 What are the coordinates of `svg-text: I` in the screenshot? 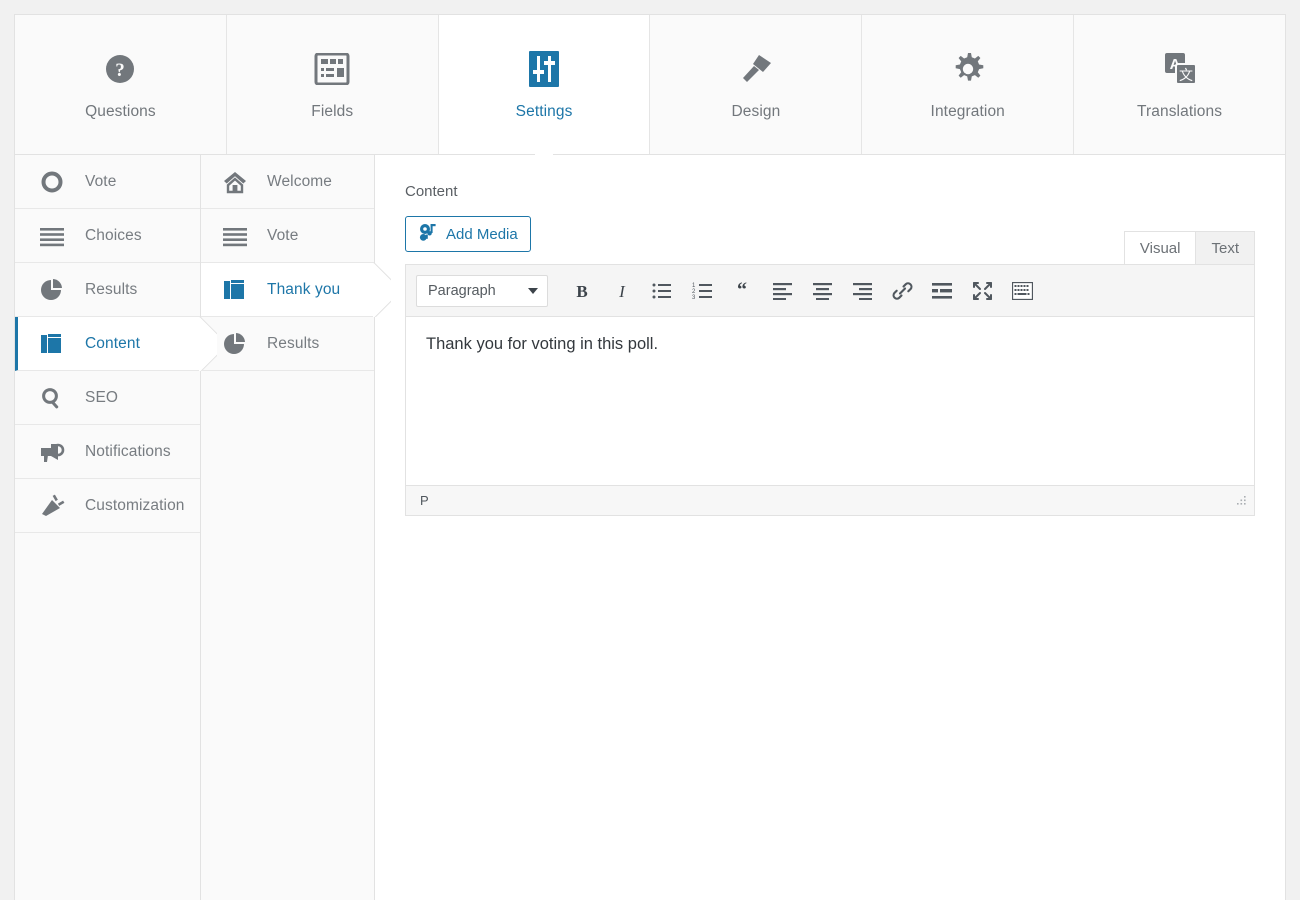 It's located at (622, 291).